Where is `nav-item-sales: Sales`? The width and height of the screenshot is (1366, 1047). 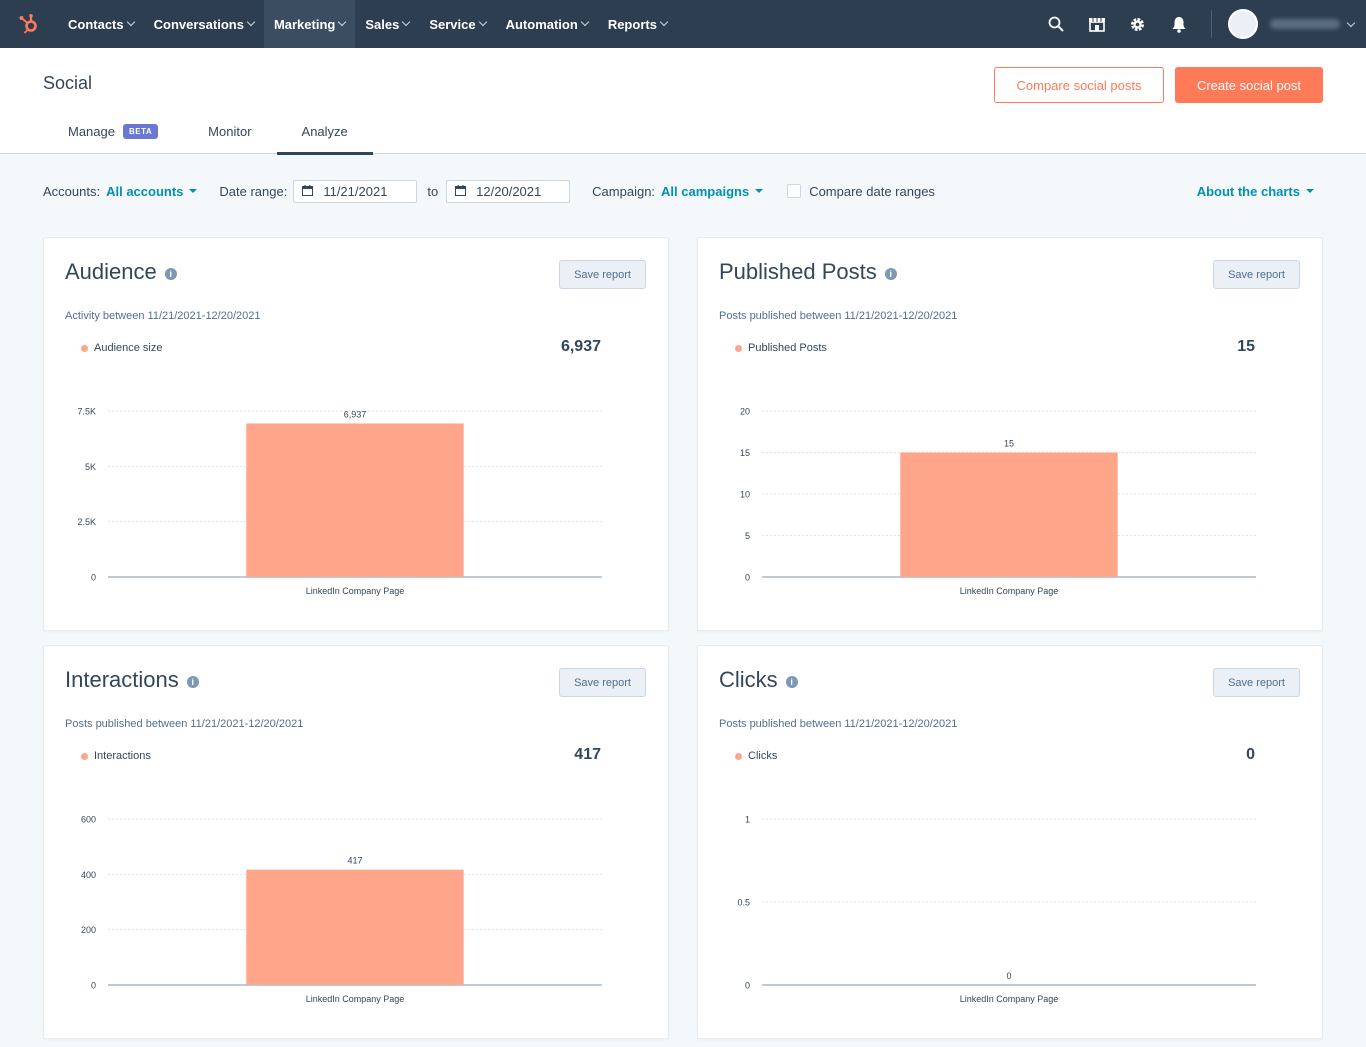 nav-item-sales: Sales is located at coordinates (387, 24).